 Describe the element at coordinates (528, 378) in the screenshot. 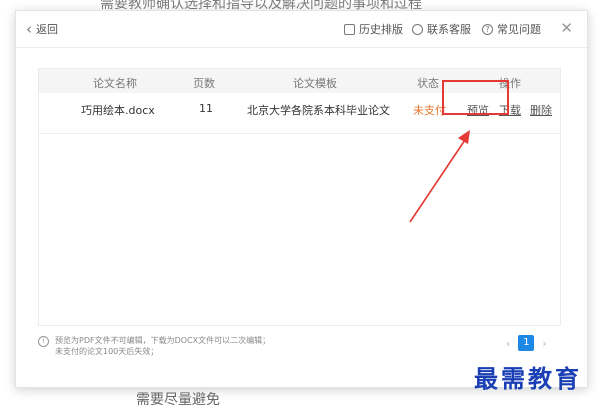

I see `watermark-logo: 最需教育` at that location.